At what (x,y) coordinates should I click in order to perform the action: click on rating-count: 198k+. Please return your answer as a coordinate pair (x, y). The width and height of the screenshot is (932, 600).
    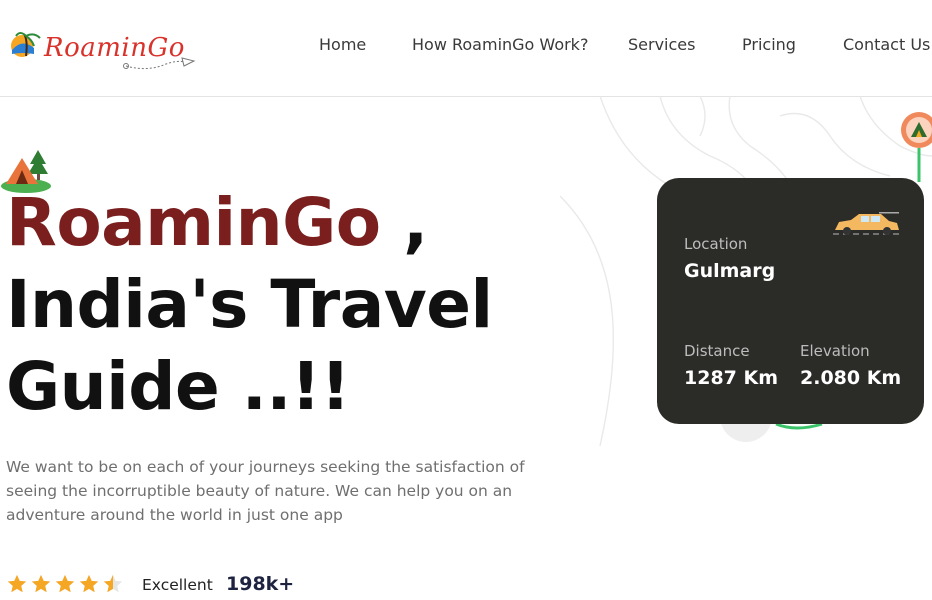
    Looking at the image, I should click on (260, 584).